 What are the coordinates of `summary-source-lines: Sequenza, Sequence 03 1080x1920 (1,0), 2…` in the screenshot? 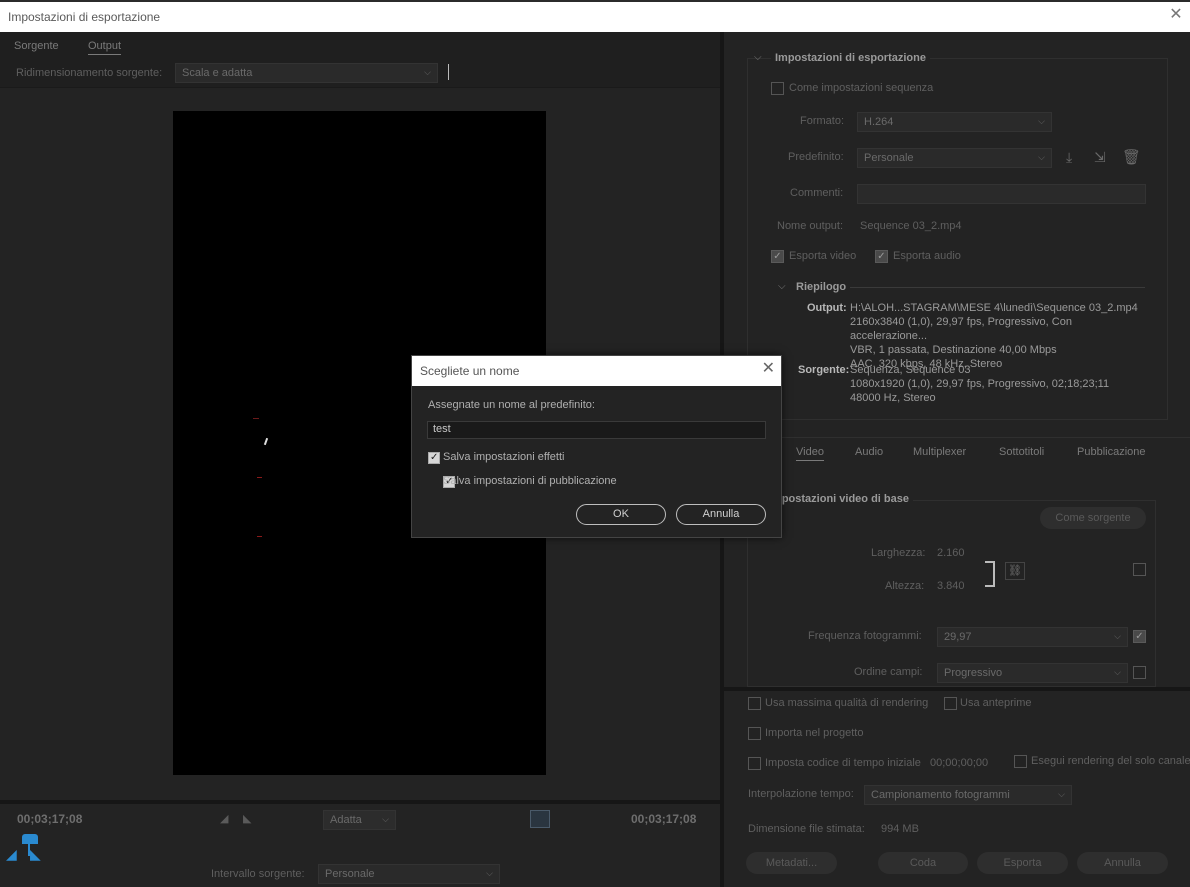 It's located at (1000, 384).